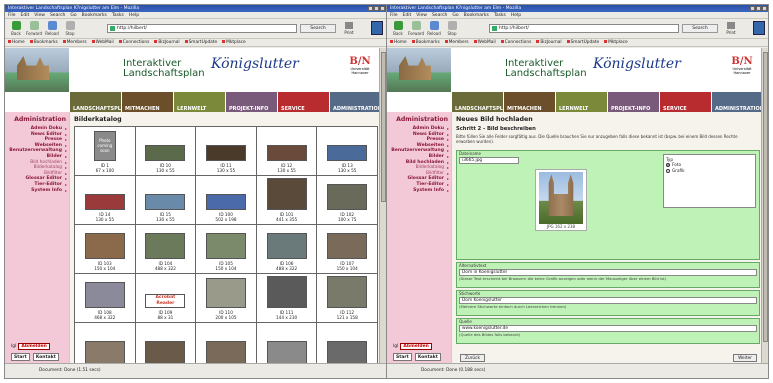 Image resolution: width=773 pixels, height=383 pixels. Describe the element at coordinates (608, 272) in the screenshot. I see `alt-text-field: Dom in Koenigslutter` at that location.